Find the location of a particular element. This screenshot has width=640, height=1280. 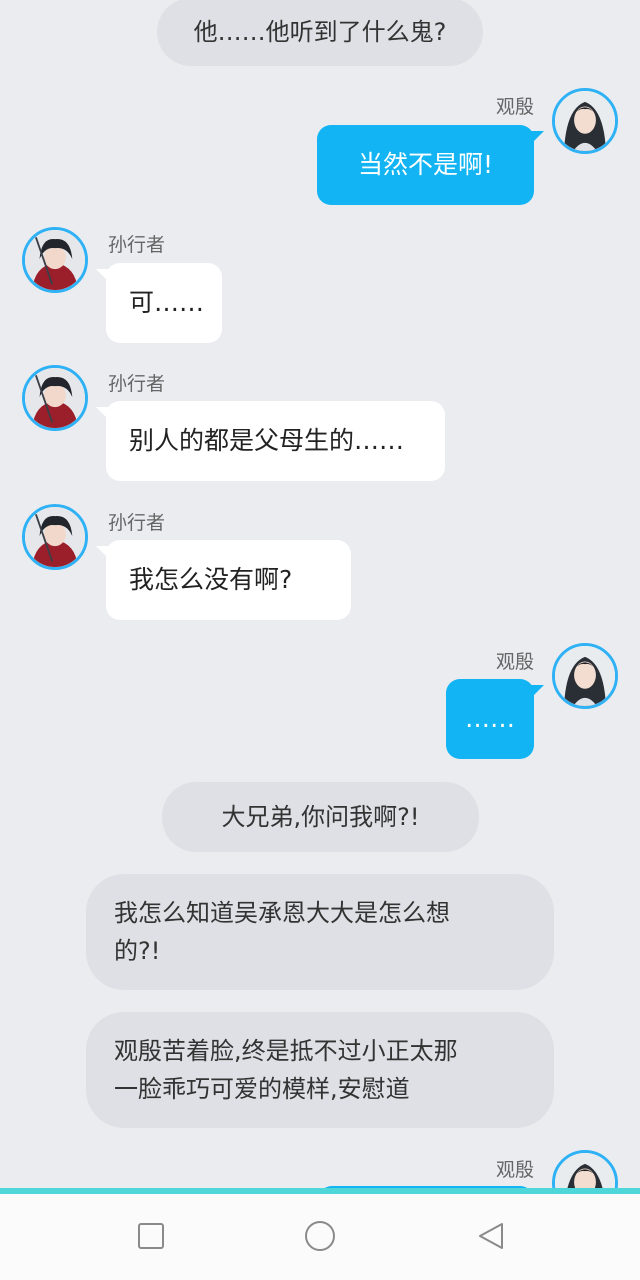

recent-apps-button is located at coordinates (151, 1236).